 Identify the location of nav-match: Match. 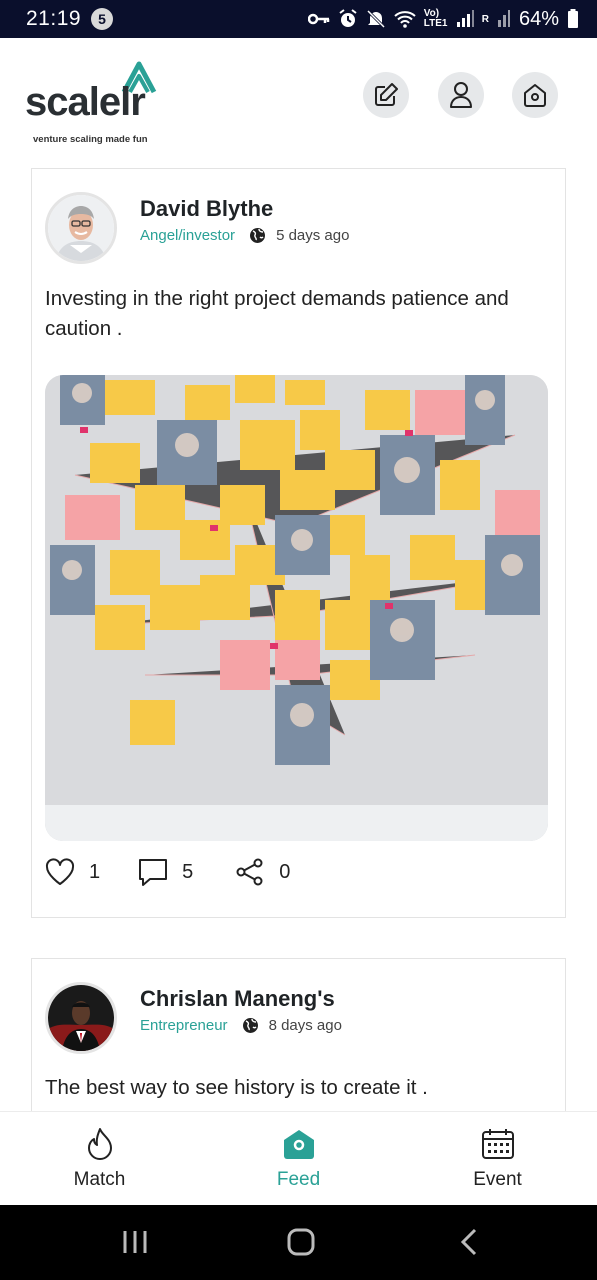
(99, 1159).